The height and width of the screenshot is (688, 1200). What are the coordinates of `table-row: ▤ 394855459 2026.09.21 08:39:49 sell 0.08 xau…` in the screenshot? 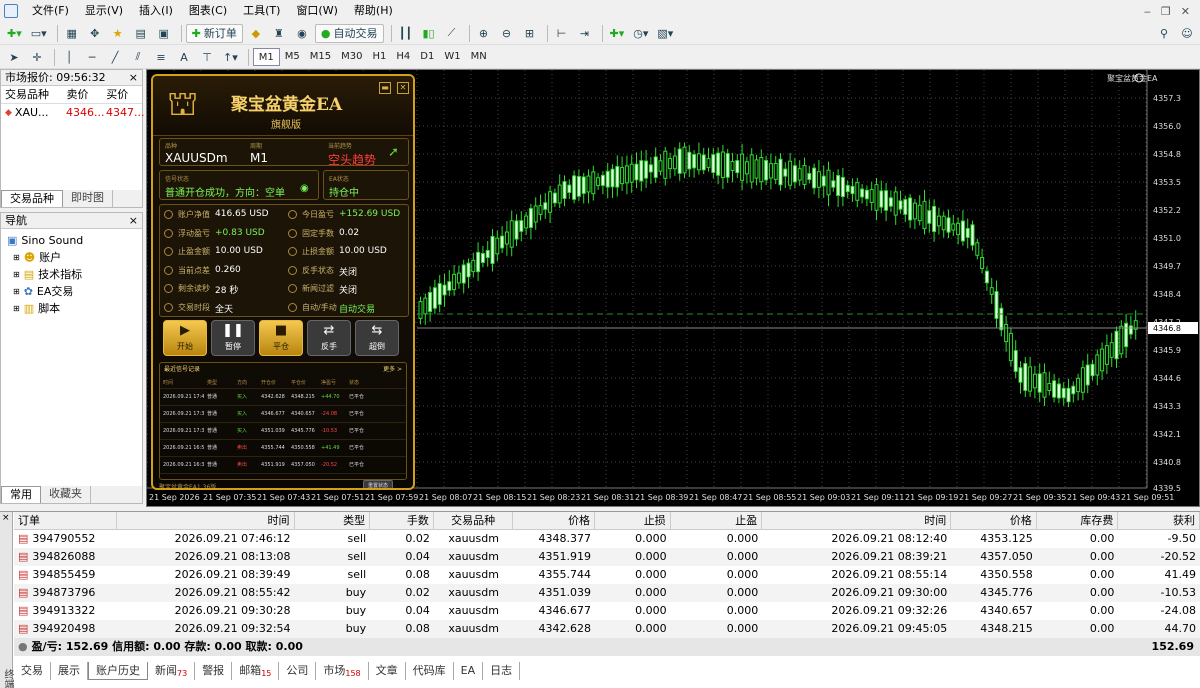 It's located at (607, 575).